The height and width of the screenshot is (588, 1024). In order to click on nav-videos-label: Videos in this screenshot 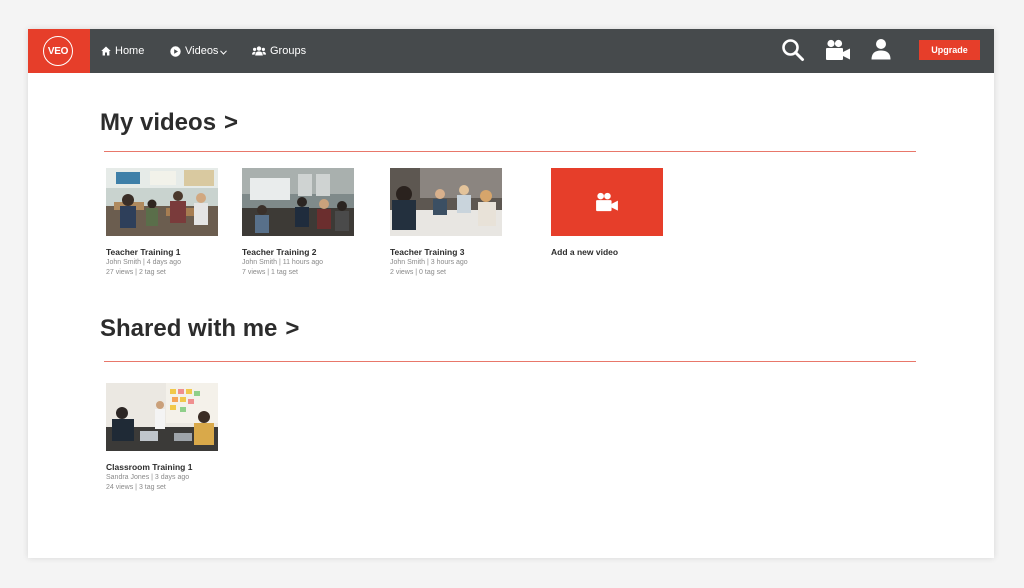, I will do `click(202, 51)`.